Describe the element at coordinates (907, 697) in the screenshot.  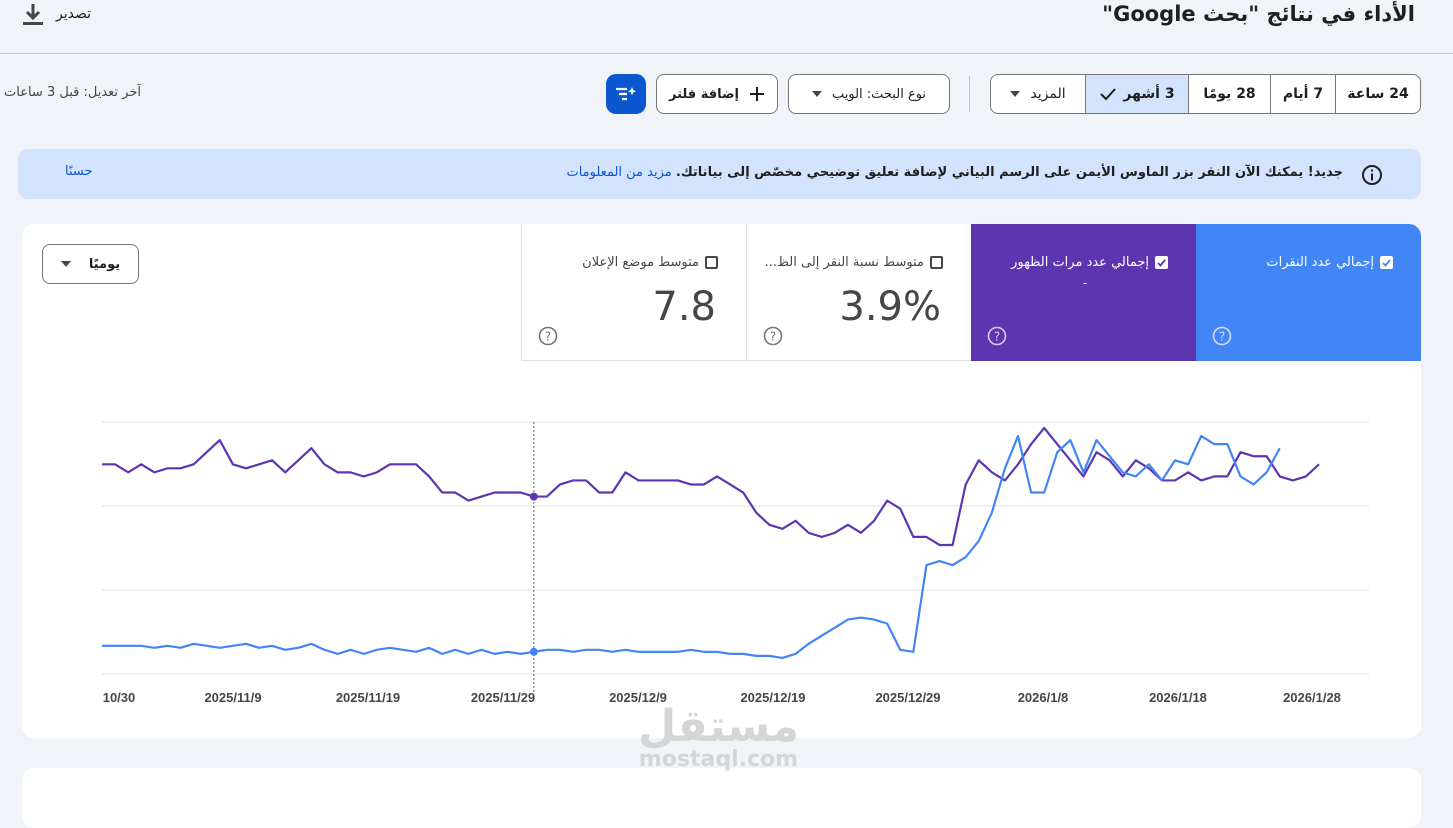
I see `x-tick-label: 2025/12/29` at that location.